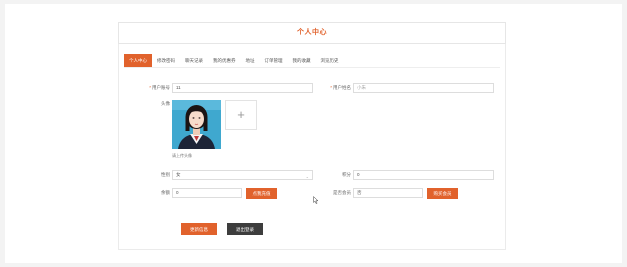  What do you see at coordinates (312, 33) in the screenshot?
I see `page-title: 个人中心` at bounding box center [312, 33].